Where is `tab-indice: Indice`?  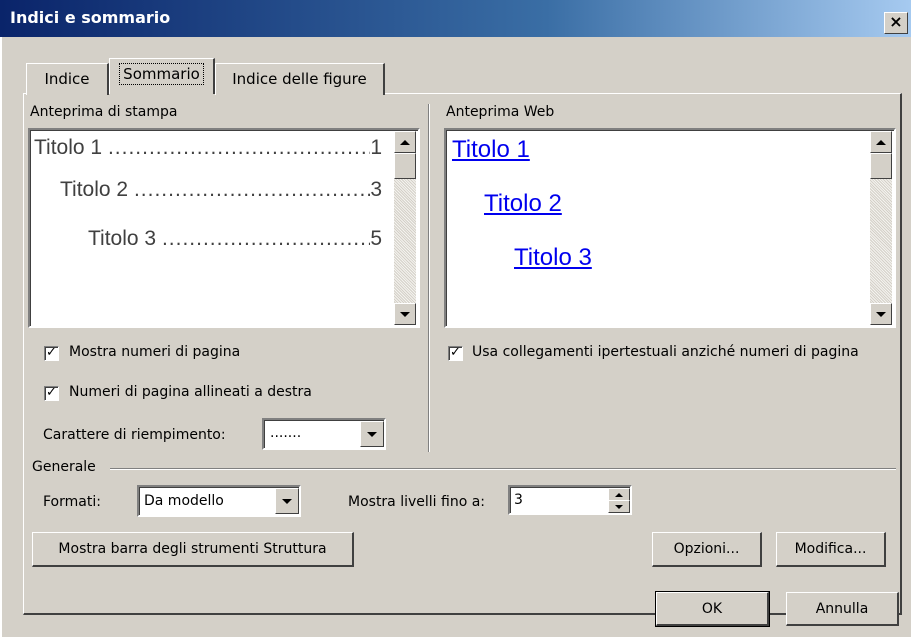
tab-indice: Indice is located at coordinates (67, 79).